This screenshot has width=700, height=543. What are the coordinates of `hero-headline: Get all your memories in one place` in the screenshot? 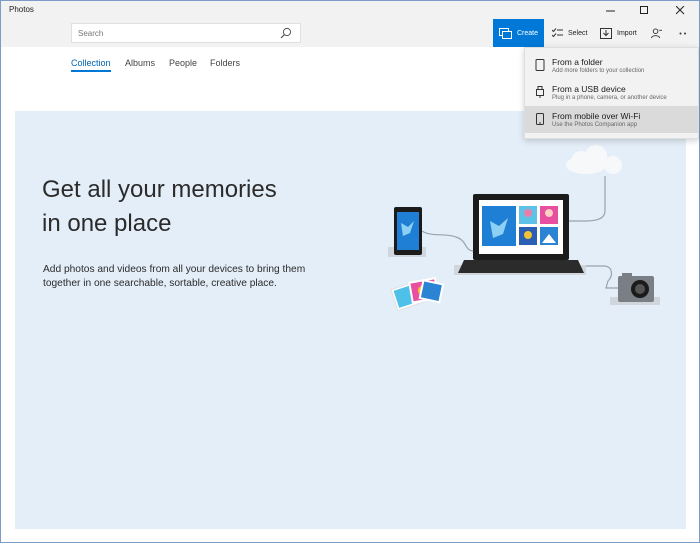 It's located at (202, 207).